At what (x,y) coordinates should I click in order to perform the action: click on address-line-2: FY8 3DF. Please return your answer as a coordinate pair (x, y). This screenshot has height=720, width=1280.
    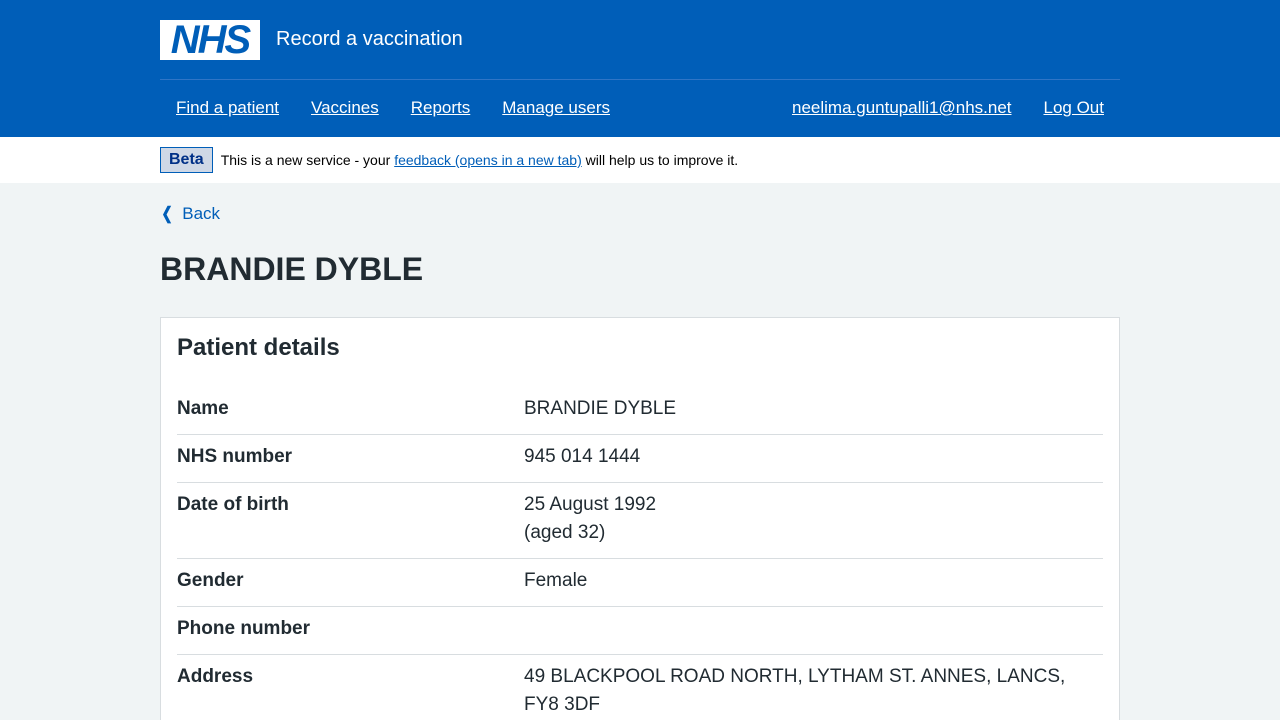
    Looking at the image, I should click on (562, 704).